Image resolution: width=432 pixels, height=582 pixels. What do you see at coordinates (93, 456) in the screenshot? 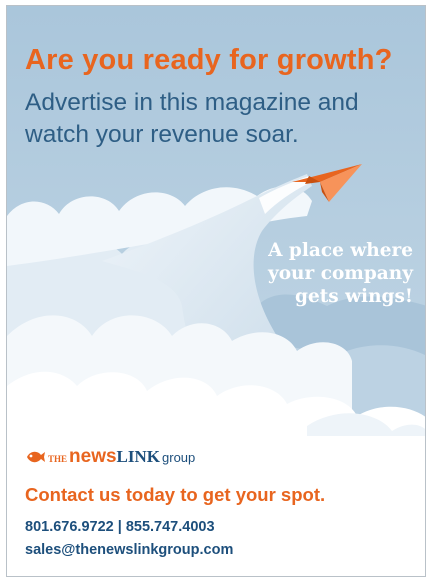
I see `logo-news: news` at bounding box center [93, 456].